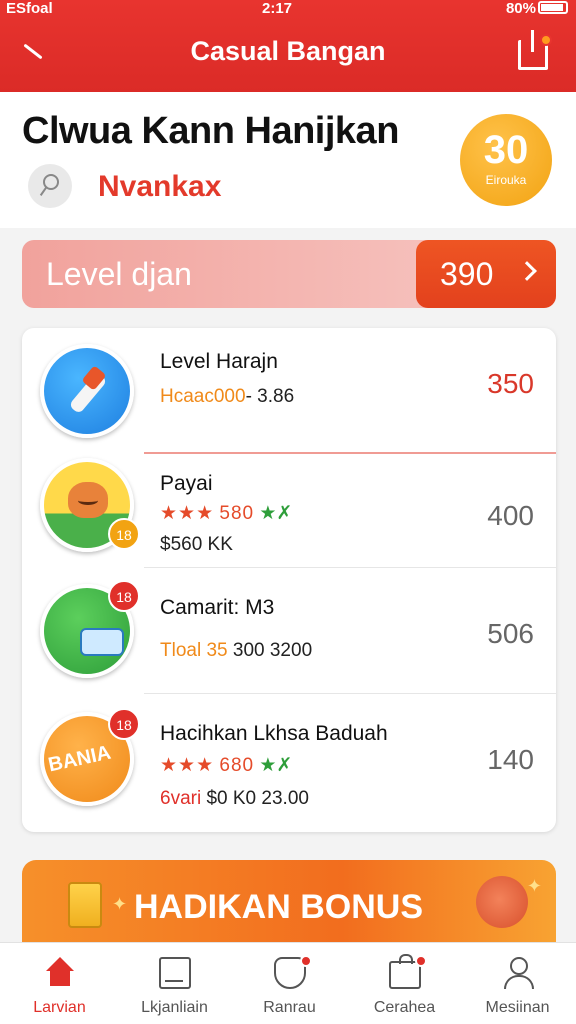 Image resolution: width=576 pixels, height=1024 pixels. What do you see at coordinates (274, 733) in the screenshot?
I see `item-title: Hacihkan Lkhsa Baduah` at bounding box center [274, 733].